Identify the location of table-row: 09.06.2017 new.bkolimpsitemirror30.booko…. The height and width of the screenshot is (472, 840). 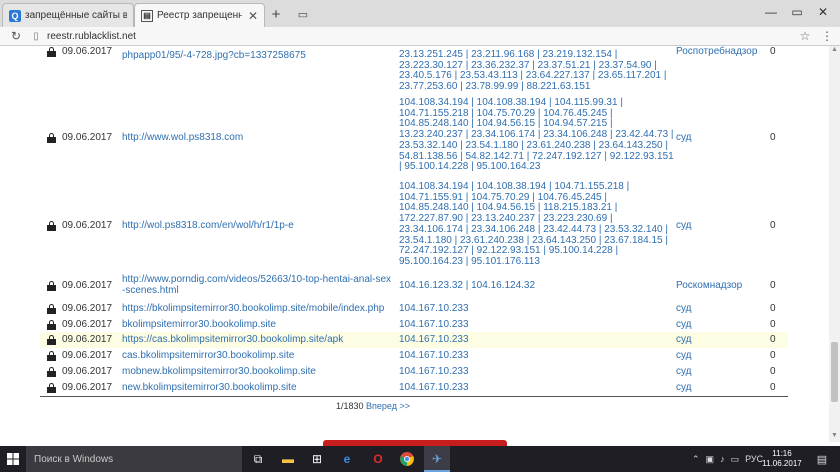
(414, 388).